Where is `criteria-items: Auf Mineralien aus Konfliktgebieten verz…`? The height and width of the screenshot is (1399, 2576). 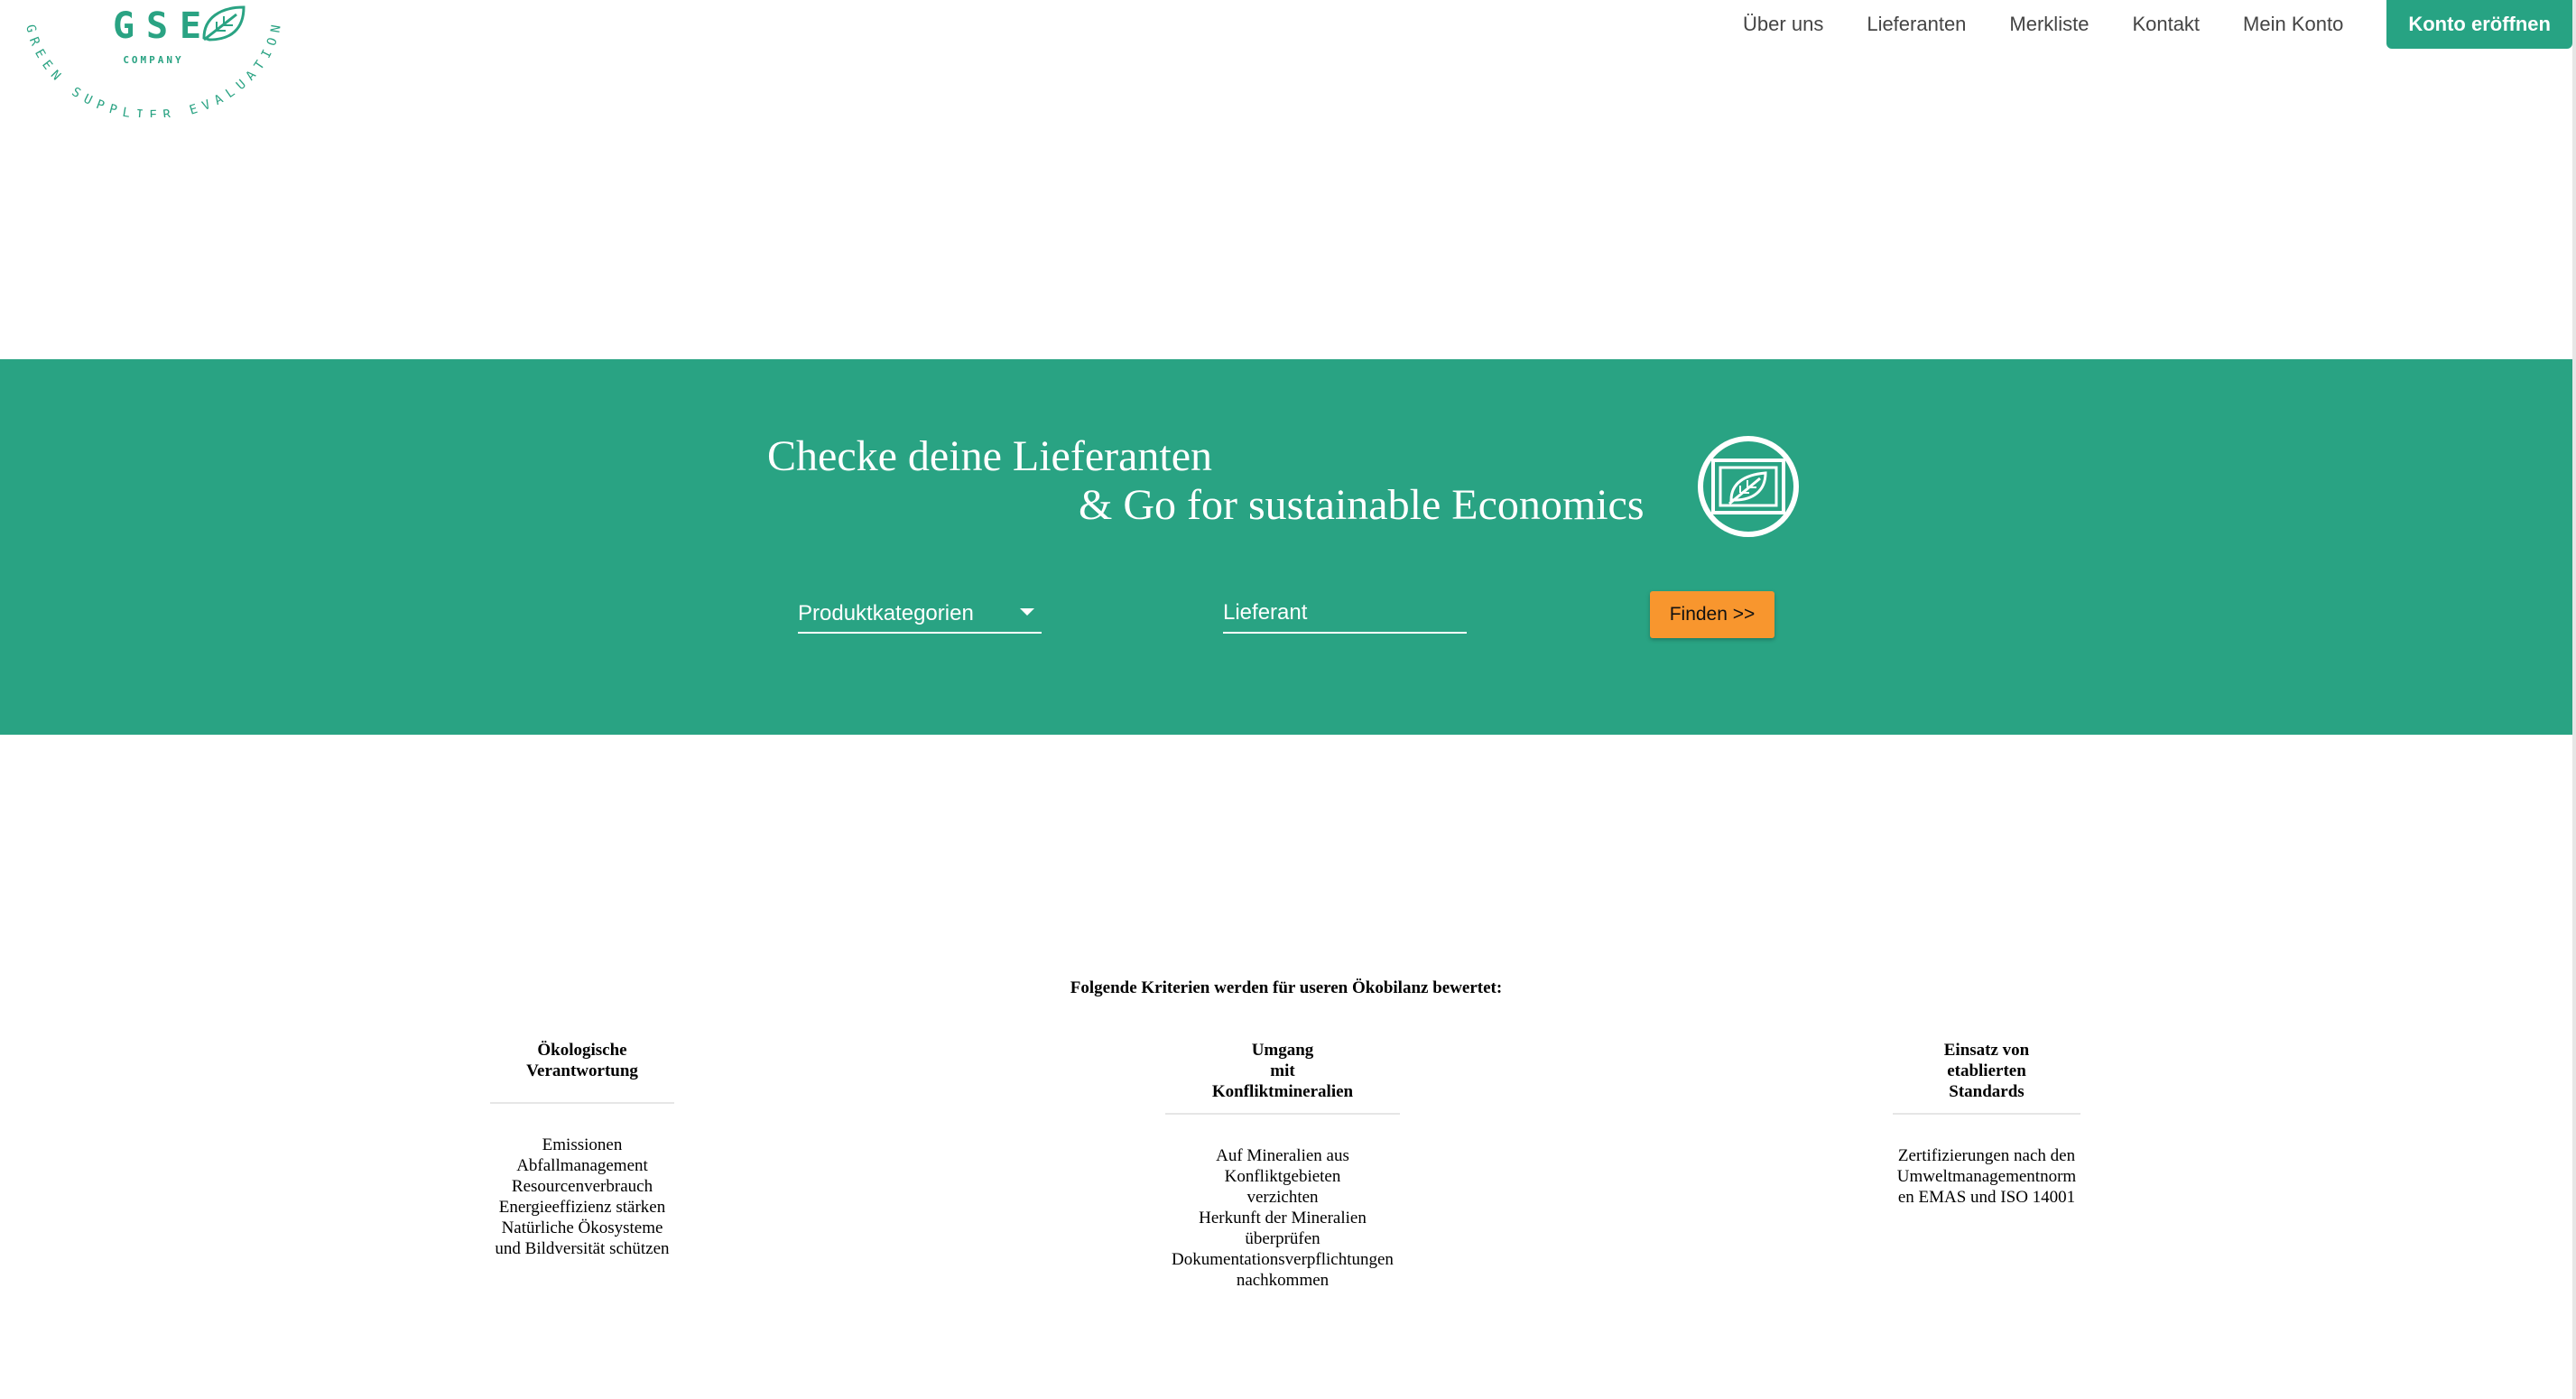 criteria-items: Auf Mineralien aus Konfliktgebieten verz… is located at coordinates (1282, 1218).